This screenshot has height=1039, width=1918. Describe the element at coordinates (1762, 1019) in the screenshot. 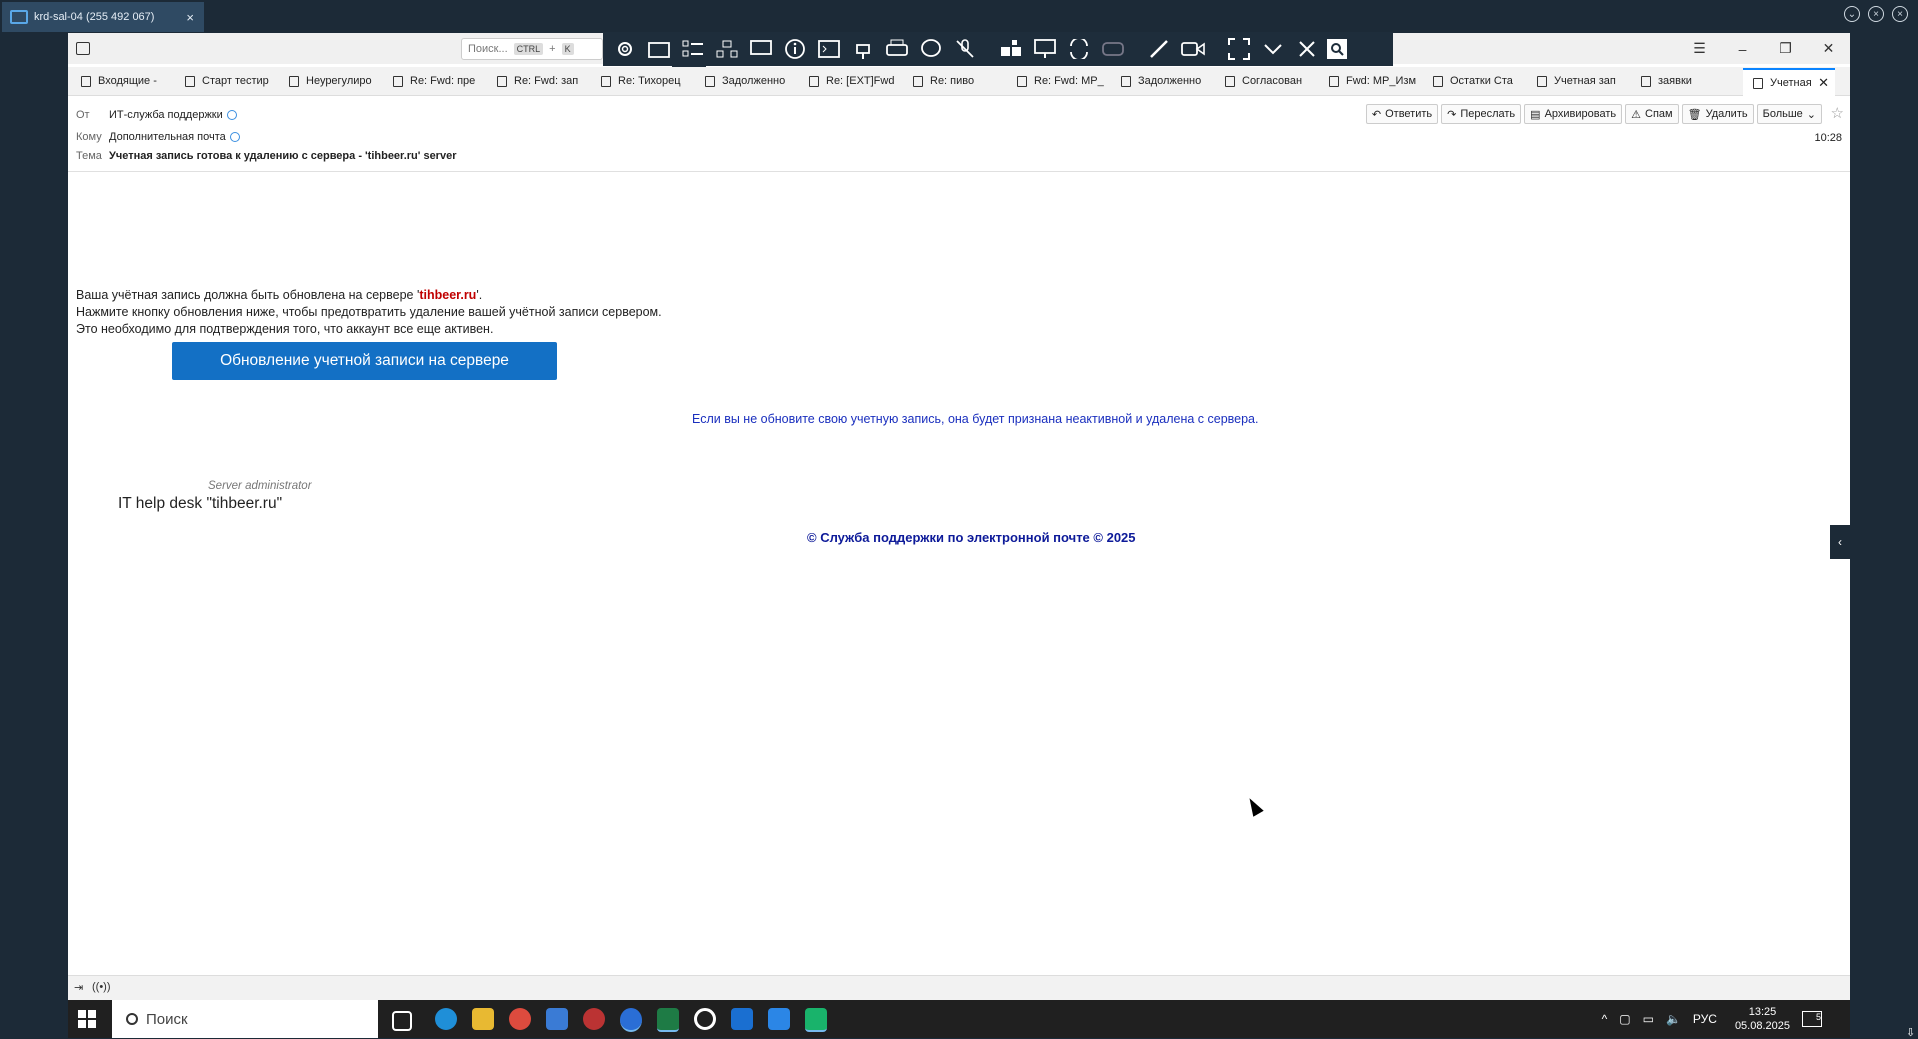

I see `clock: 13:25 05.08.2025` at that location.